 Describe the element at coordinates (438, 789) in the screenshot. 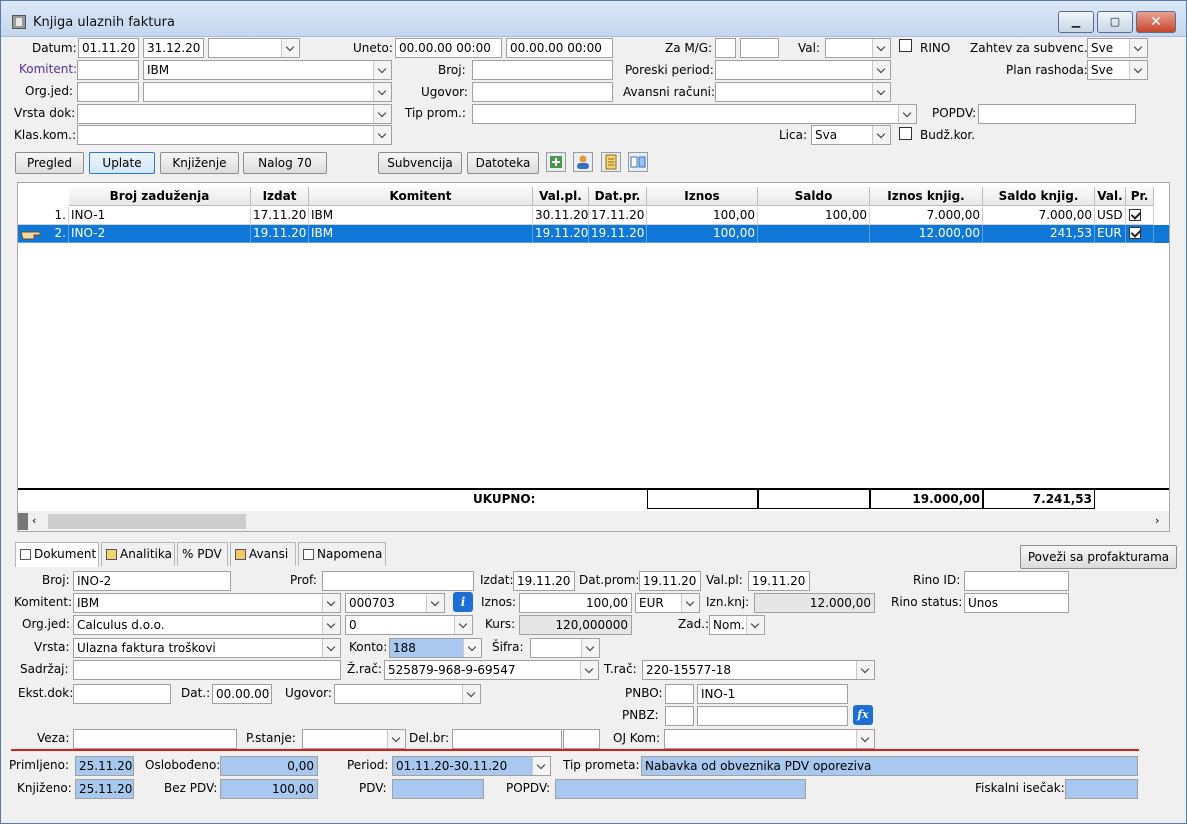

I see `pdv-field` at that location.